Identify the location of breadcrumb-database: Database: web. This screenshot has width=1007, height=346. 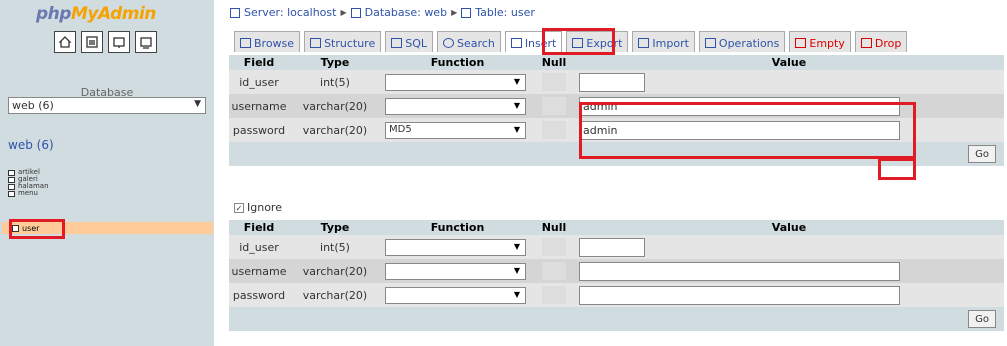
(406, 12).